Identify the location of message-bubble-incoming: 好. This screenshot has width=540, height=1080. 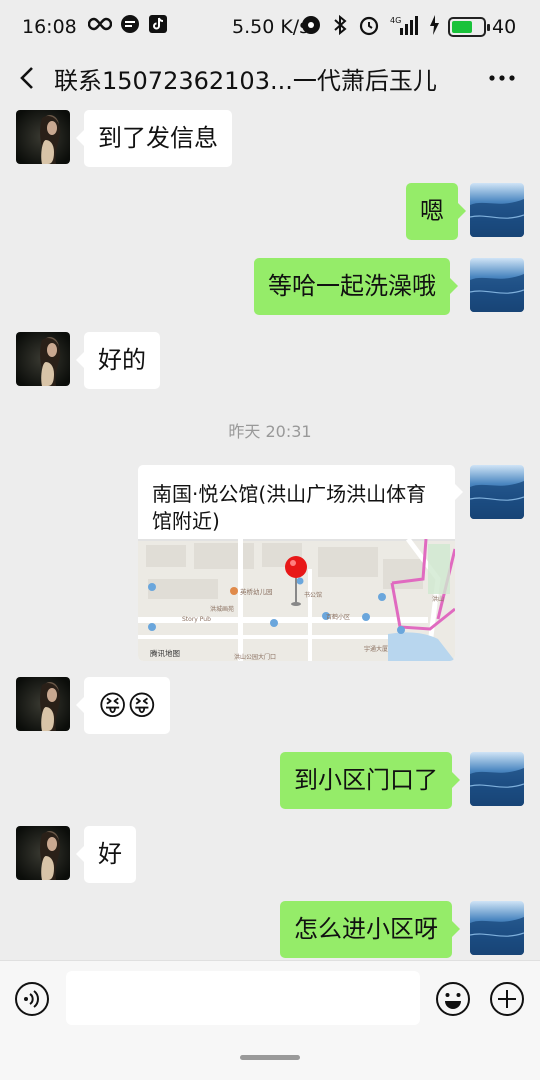
(106, 854).